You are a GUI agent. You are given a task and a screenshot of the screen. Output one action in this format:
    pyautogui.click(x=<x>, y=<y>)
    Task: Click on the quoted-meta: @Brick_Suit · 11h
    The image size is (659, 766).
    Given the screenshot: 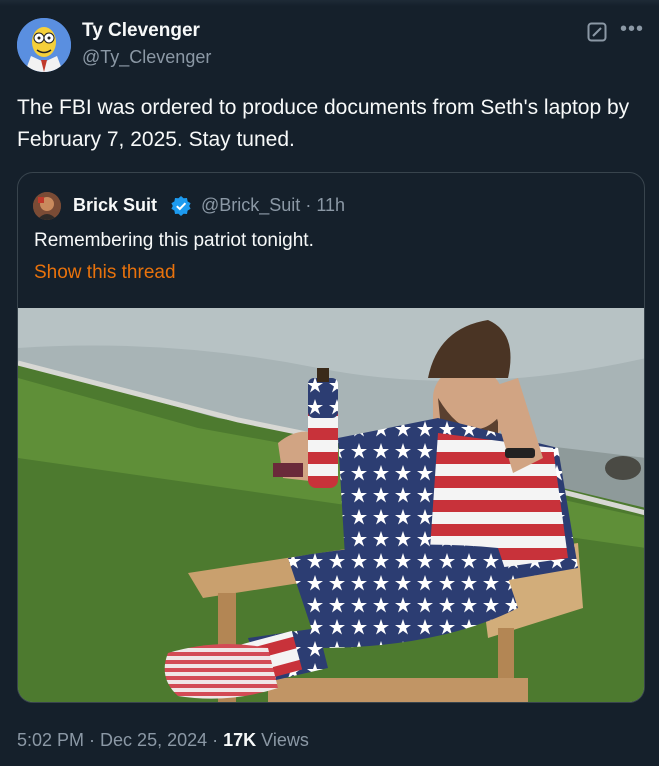 What is the action you would take?
    pyautogui.click(x=273, y=205)
    